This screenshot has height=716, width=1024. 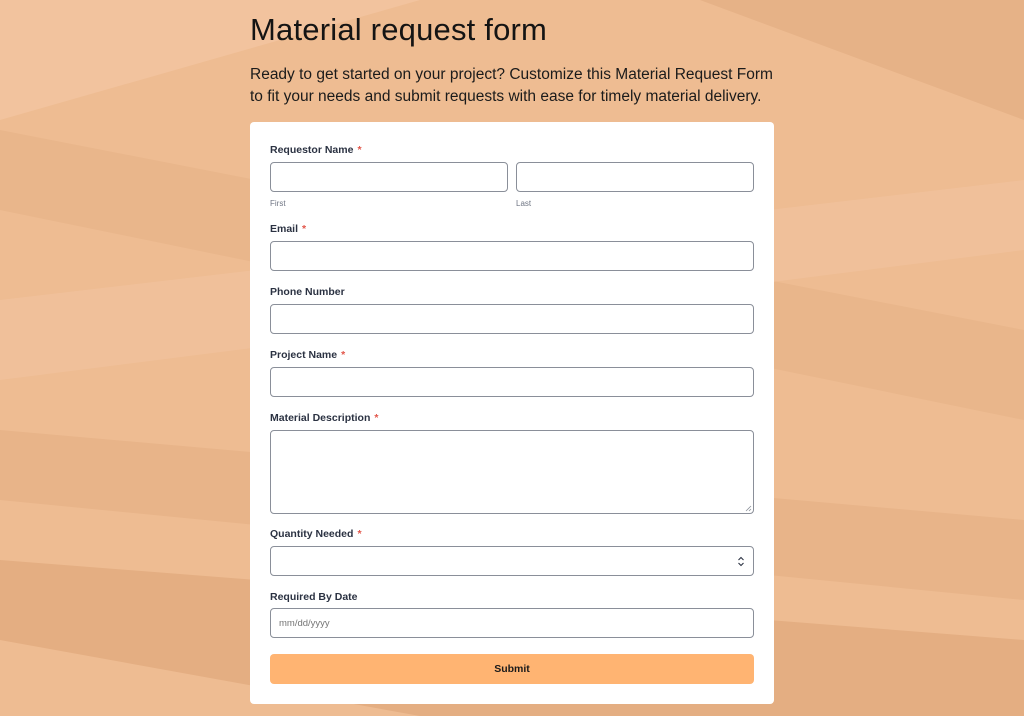 I want to click on project-name-label-text: Project Name, so click(x=304, y=355).